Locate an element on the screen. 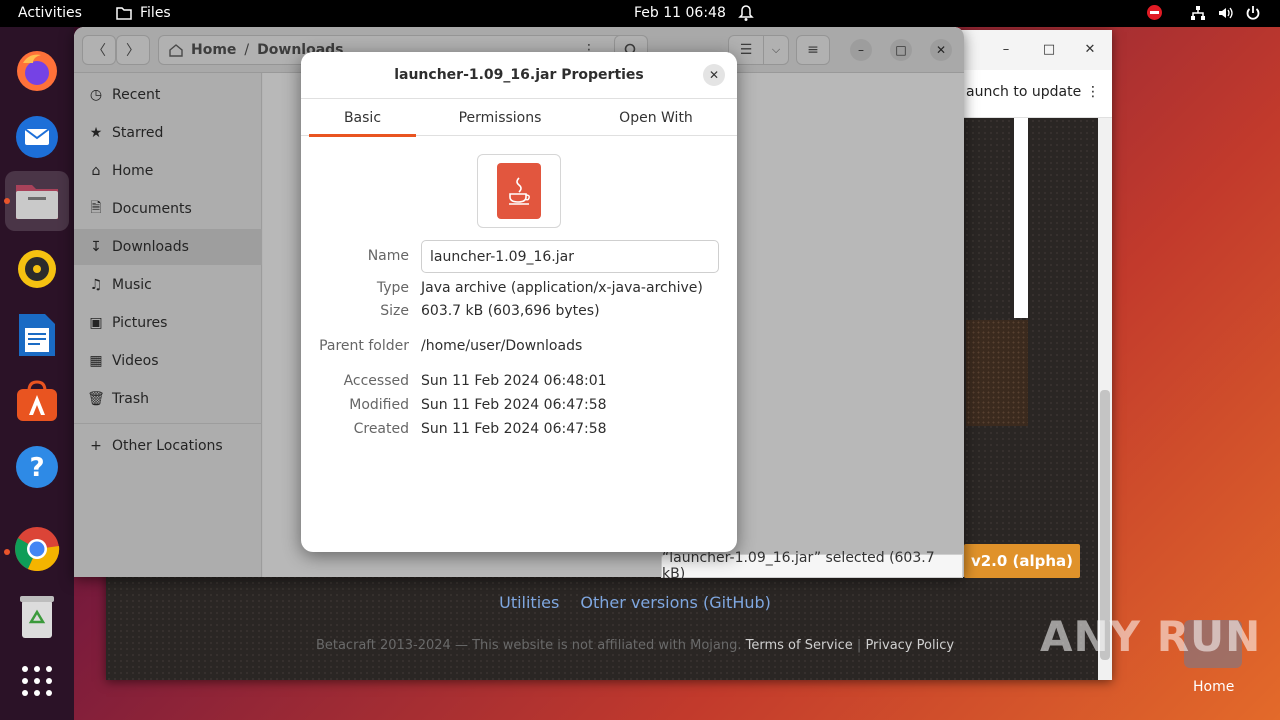  desktop-home-label: Home is located at coordinates (1213, 687).